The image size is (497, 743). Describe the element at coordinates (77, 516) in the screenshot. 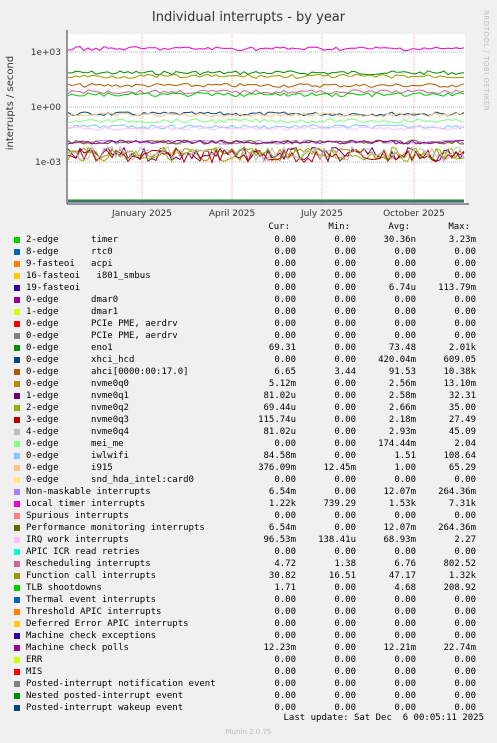

I see `legend-name: Spurious interrupts` at that location.